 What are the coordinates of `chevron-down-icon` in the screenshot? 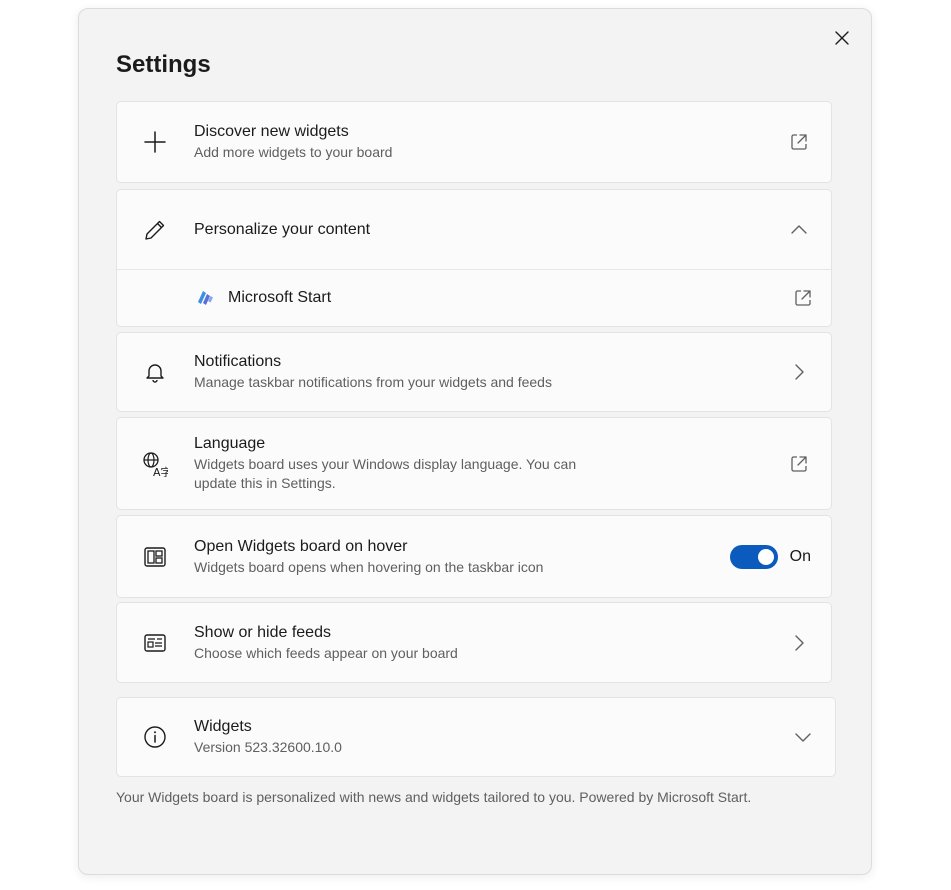 It's located at (803, 737).